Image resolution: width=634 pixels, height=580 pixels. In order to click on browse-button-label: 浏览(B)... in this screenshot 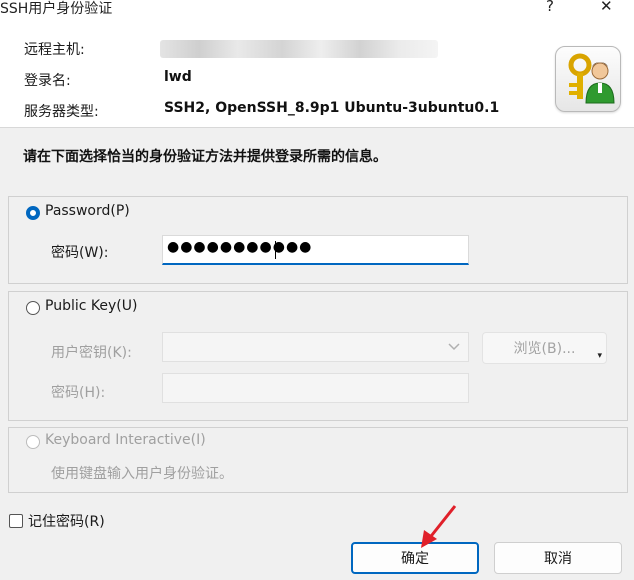, I will do `click(544, 349)`.